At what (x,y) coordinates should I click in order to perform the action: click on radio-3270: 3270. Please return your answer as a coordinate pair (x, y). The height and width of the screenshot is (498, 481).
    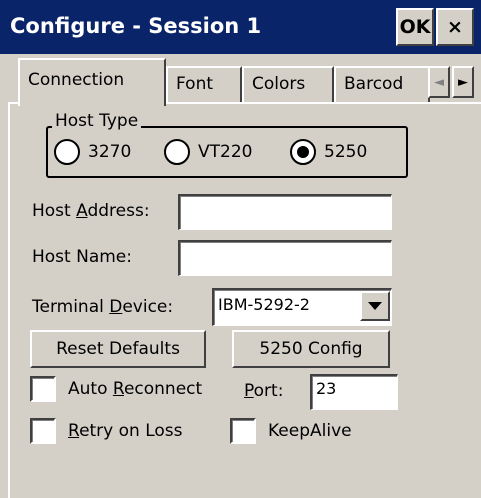
    Looking at the image, I should click on (92, 152).